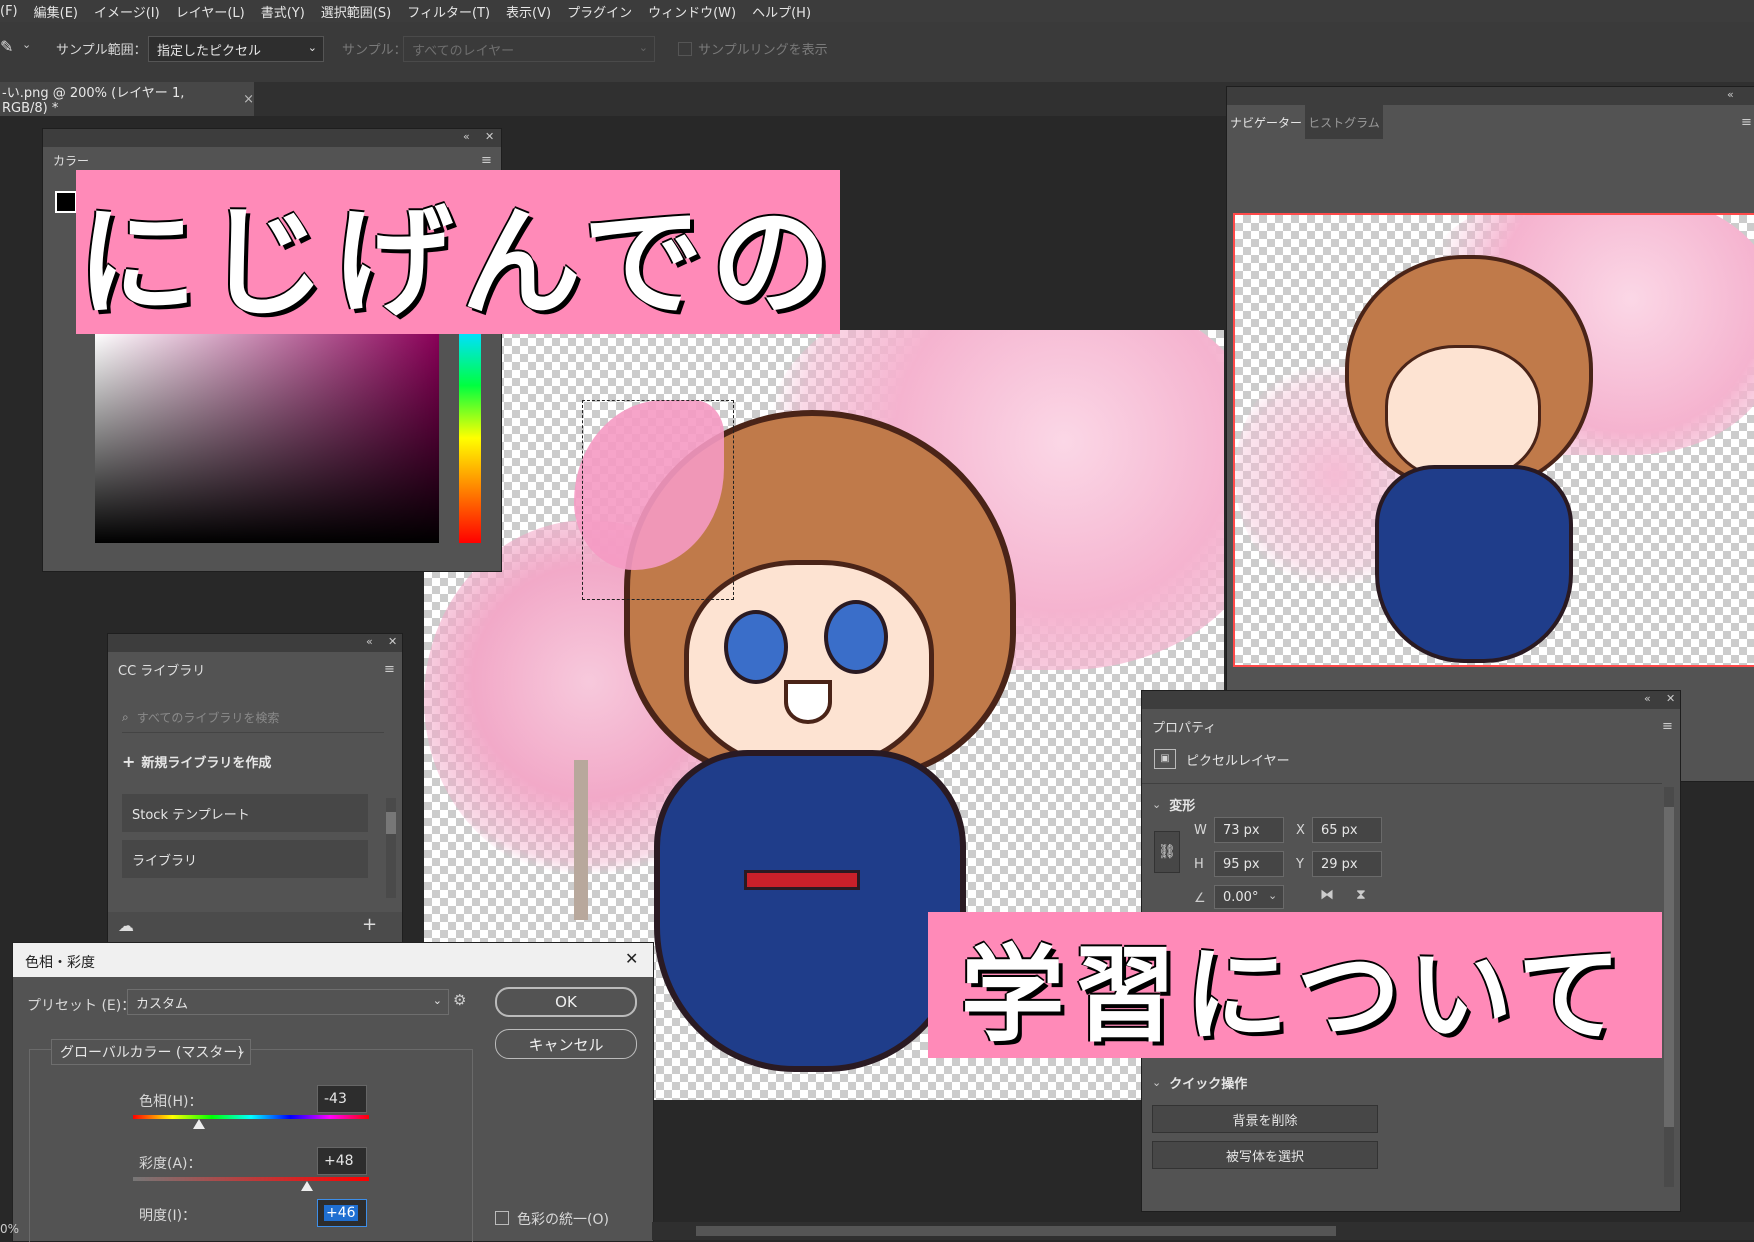 Image resolution: width=1754 pixels, height=1242 pixels. What do you see at coordinates (1327, 895) in the screenshot?
I see `flip-horizontal-icon: ⧓` at bounding box center [1327, 895].